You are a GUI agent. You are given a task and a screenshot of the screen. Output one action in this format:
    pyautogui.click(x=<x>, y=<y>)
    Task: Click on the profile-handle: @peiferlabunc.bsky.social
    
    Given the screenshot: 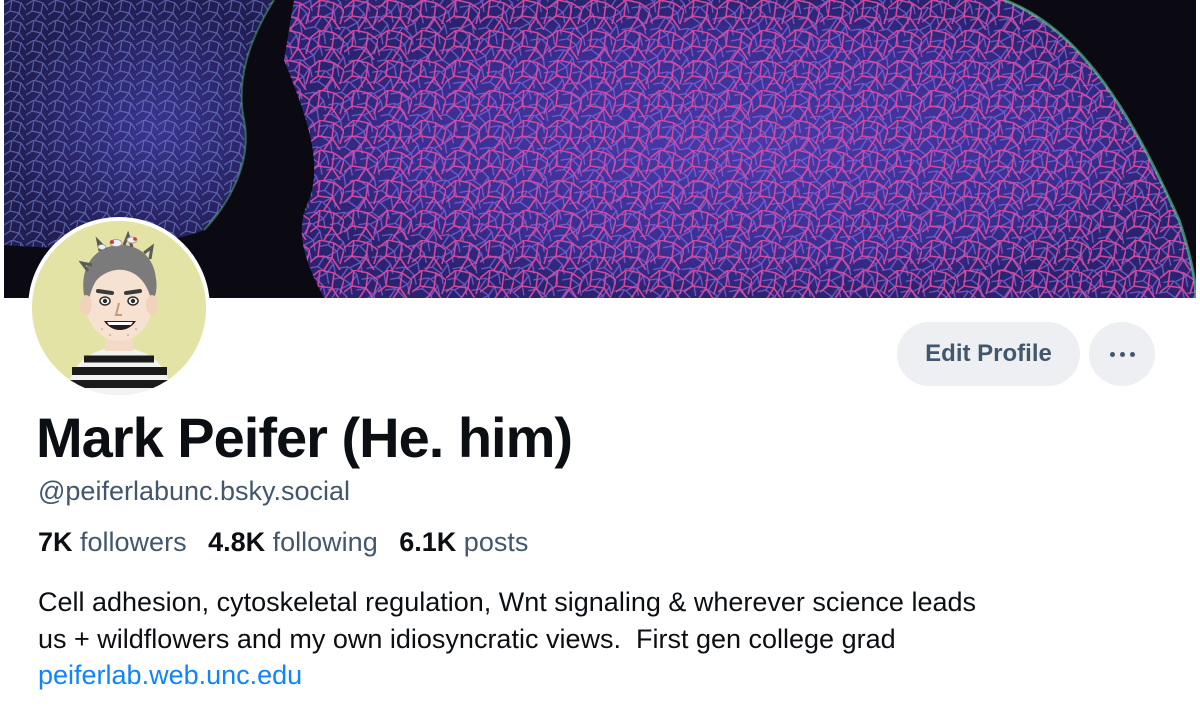 What is the action you would take?
    pyautogui.click(x=194, y=491)
    